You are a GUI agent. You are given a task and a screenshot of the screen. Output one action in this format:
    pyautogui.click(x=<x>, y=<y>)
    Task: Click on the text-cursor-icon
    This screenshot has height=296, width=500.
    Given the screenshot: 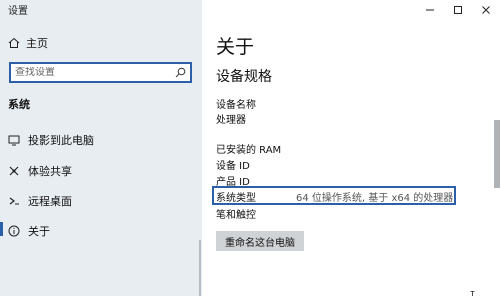 What is the action you would take?
    pyautogui.click(x=472, y=291)
    